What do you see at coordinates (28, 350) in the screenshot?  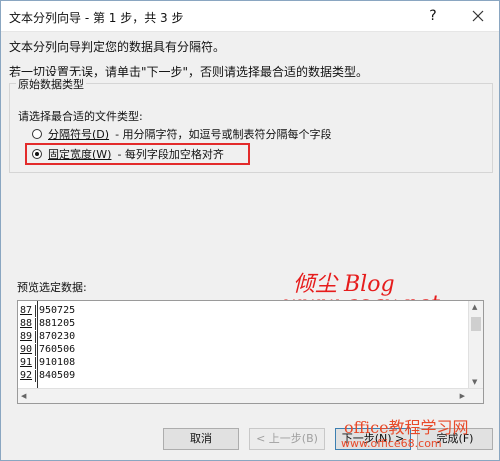 I see `preview-row-number: 90` at bounding box center [28, 350].